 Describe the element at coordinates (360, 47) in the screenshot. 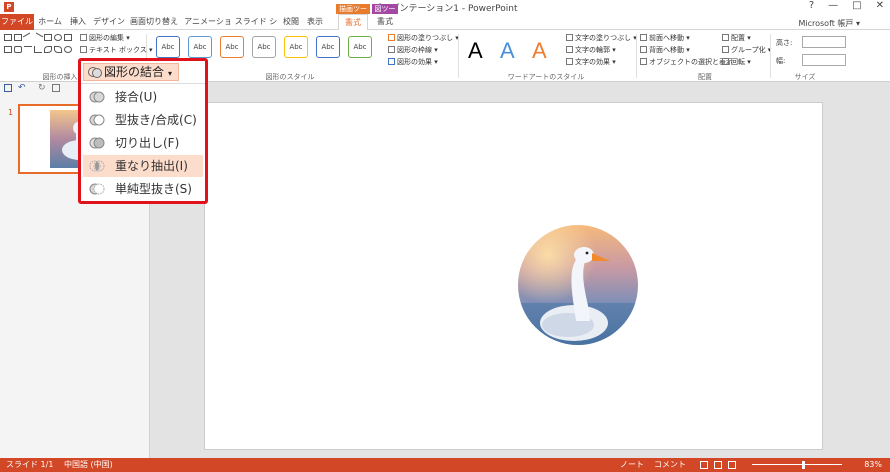

I see `shape-style-7: Abc` at that location.